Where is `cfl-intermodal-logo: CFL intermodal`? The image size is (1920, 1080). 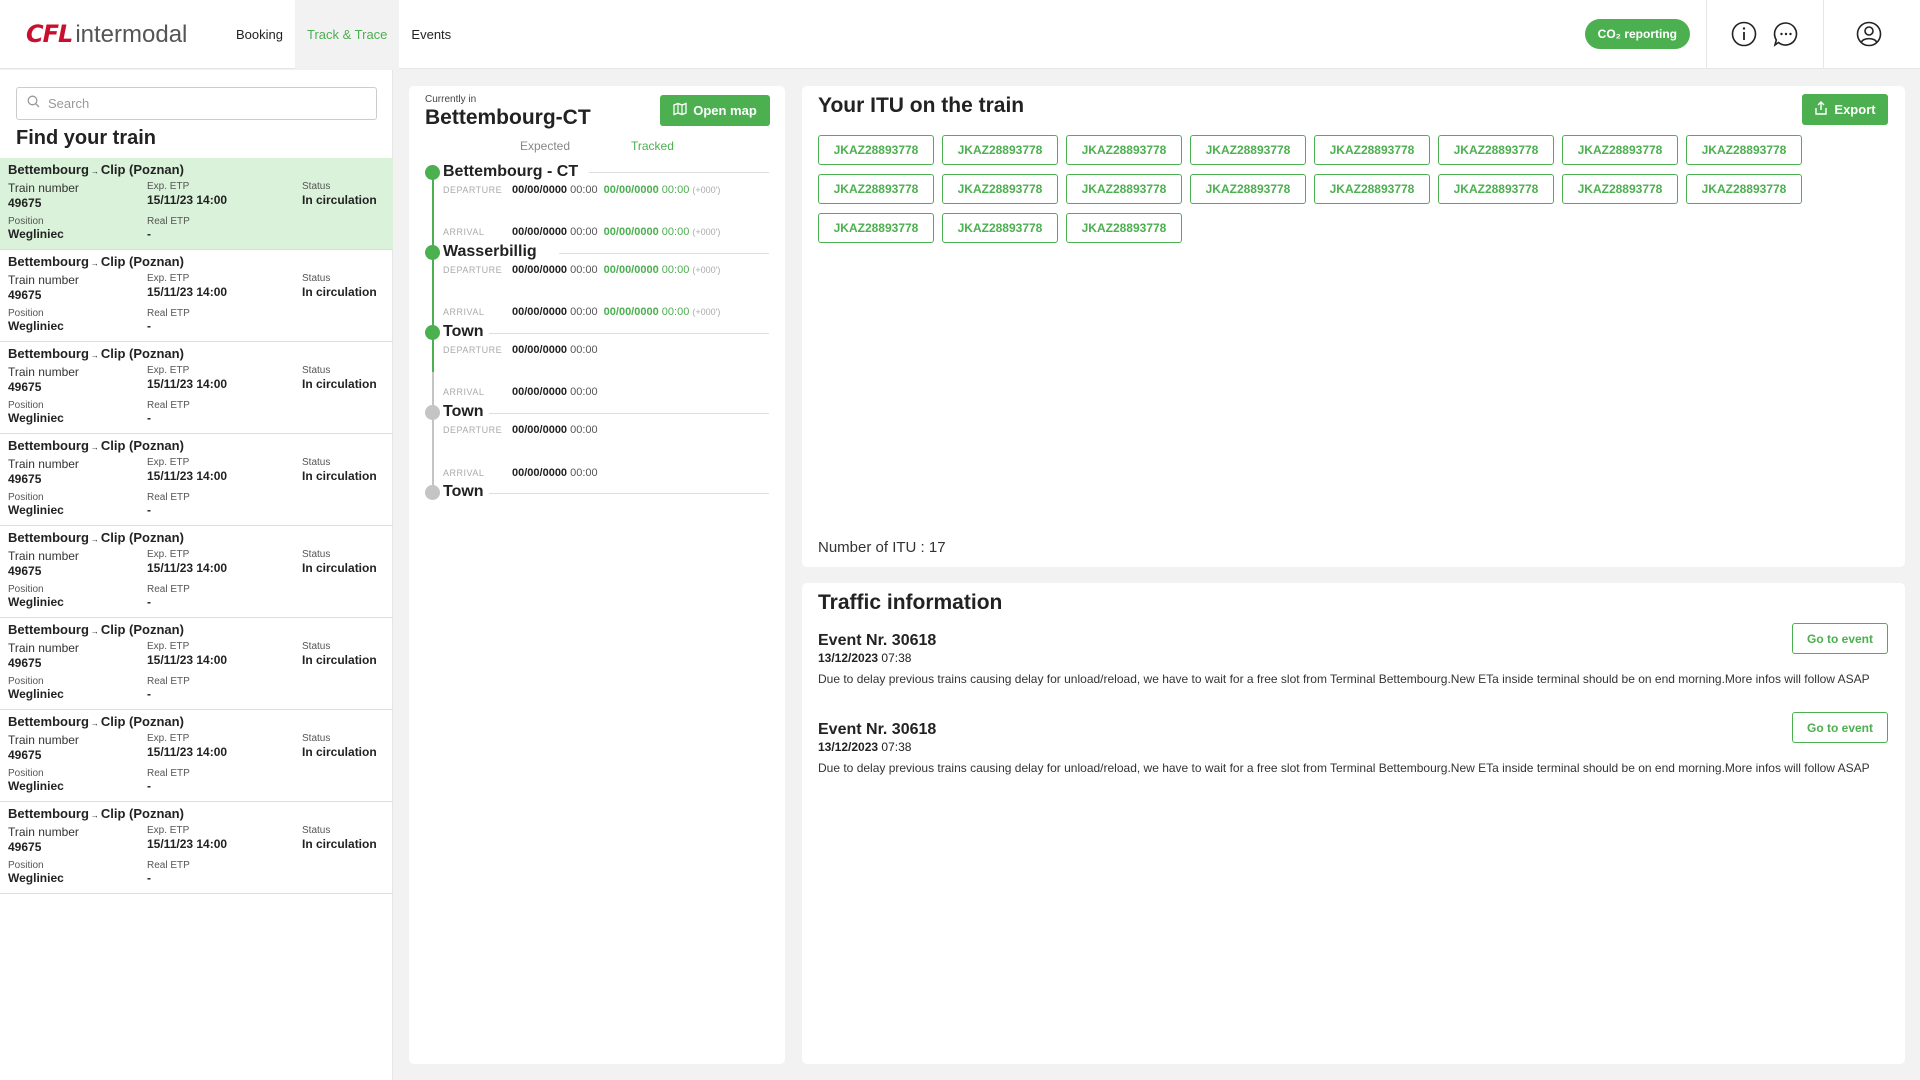 cfl-intermodal-logo: CFL intermodal is located at coordinates (125, 34).